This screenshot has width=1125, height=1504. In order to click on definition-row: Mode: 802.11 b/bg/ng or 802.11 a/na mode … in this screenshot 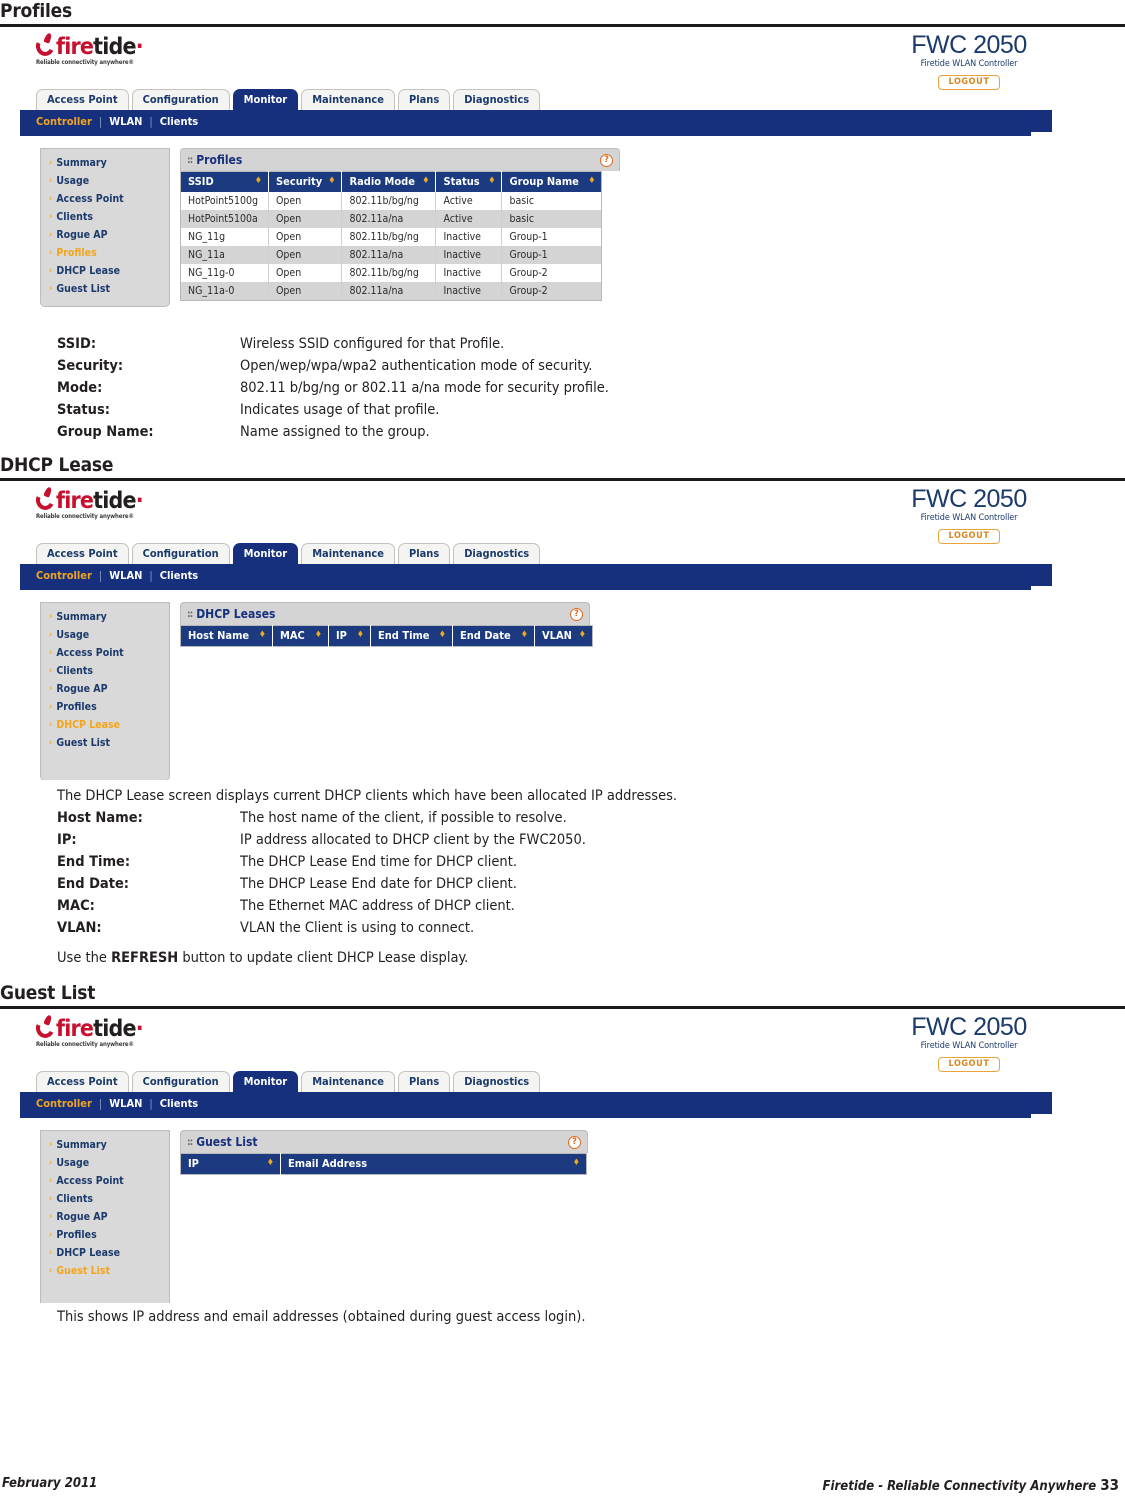, I will do `click(562, 388)`.